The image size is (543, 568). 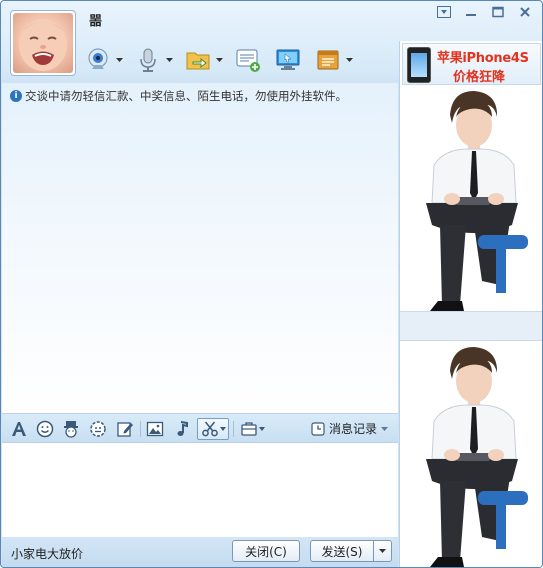 I want to click on remote-assist-button, so click(x=288, y=60).